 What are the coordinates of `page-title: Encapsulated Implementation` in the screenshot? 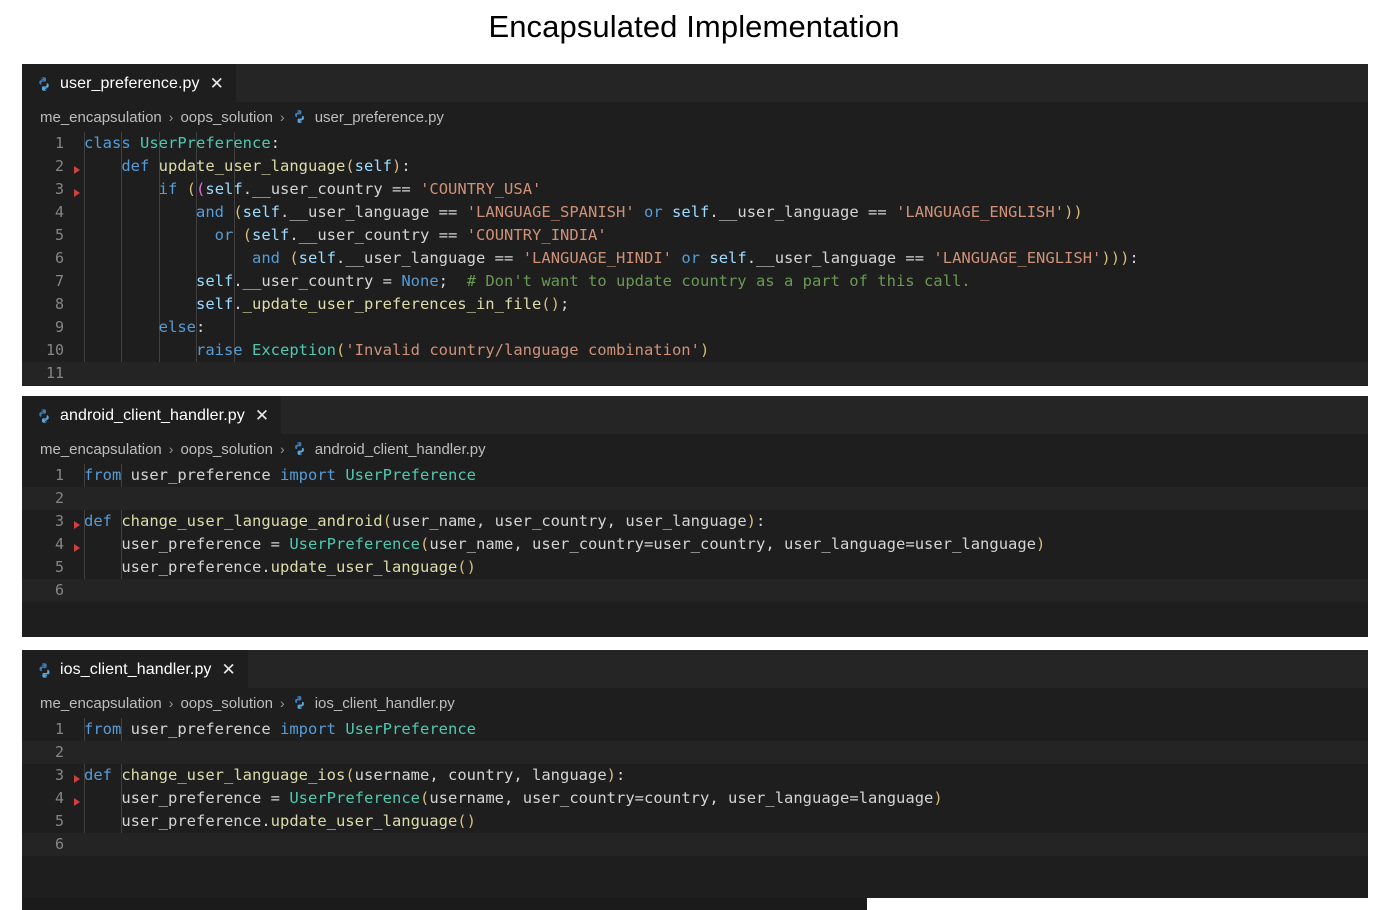 It's located at (694, 26).